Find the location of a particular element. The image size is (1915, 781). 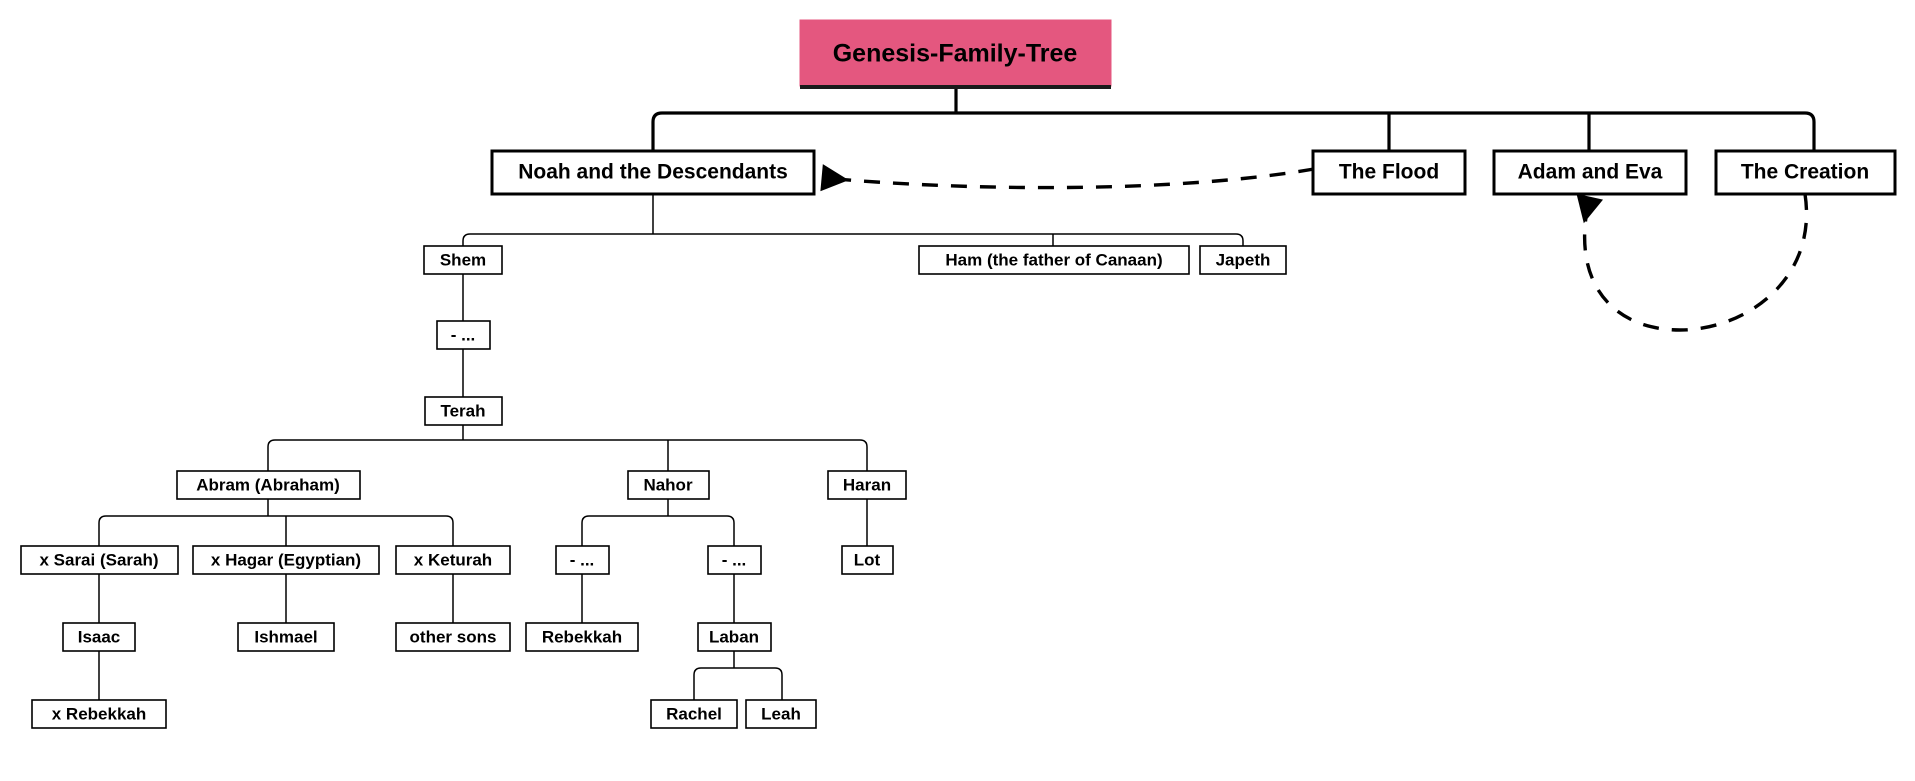

edge-group-abram-wives is located at coordinates (276, 522).